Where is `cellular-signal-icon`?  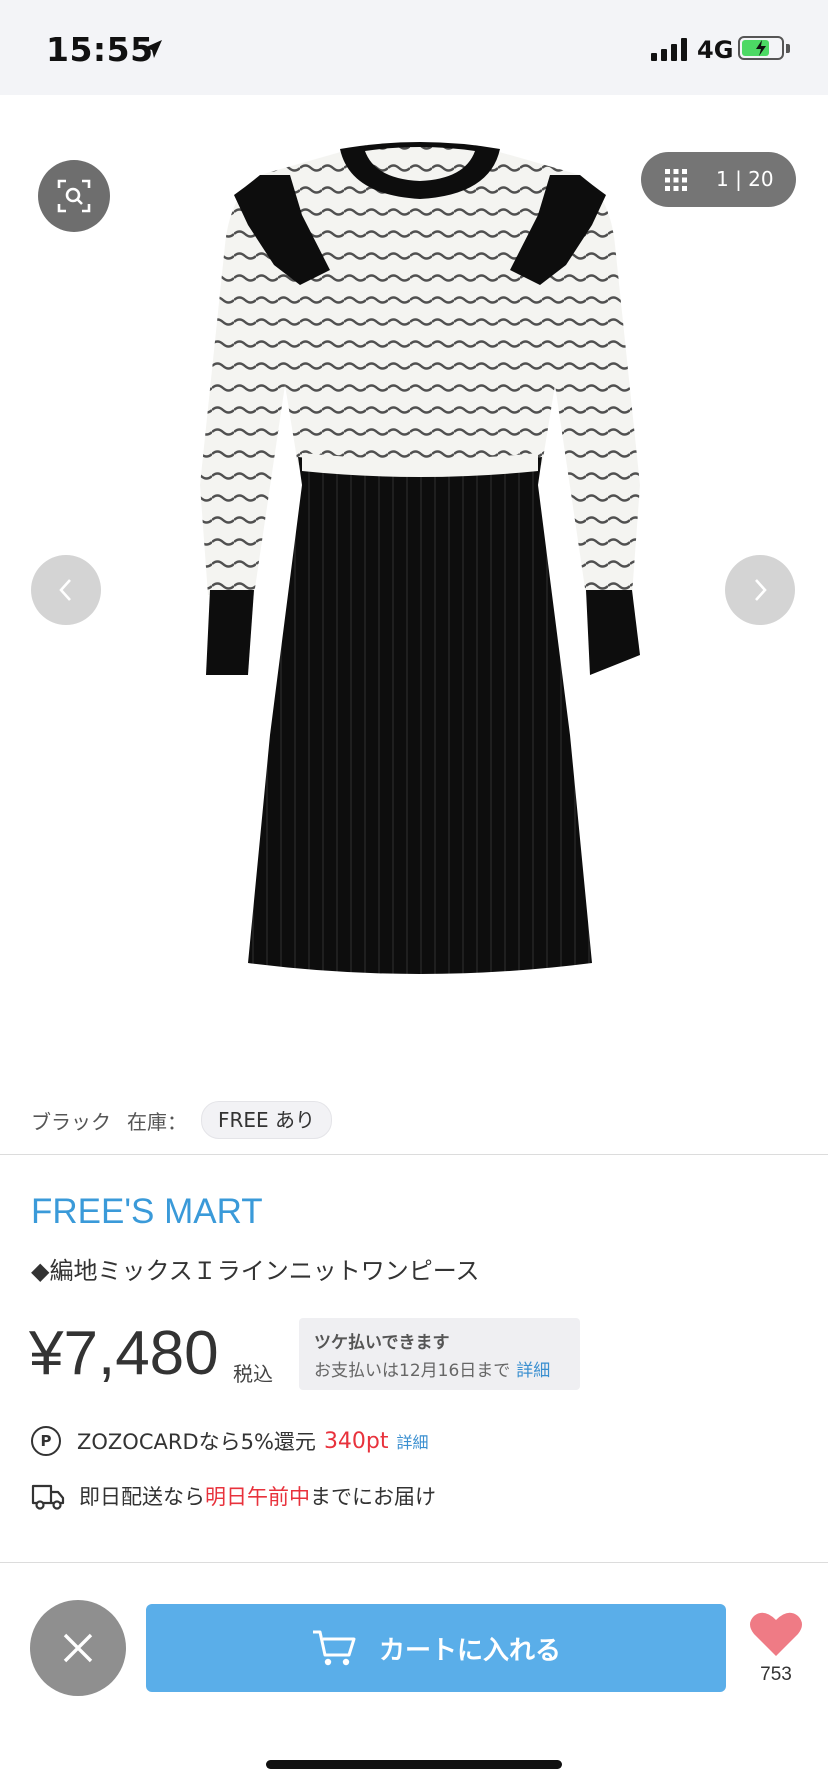 cellular-signal-icon is located at coordinates (670, 49).